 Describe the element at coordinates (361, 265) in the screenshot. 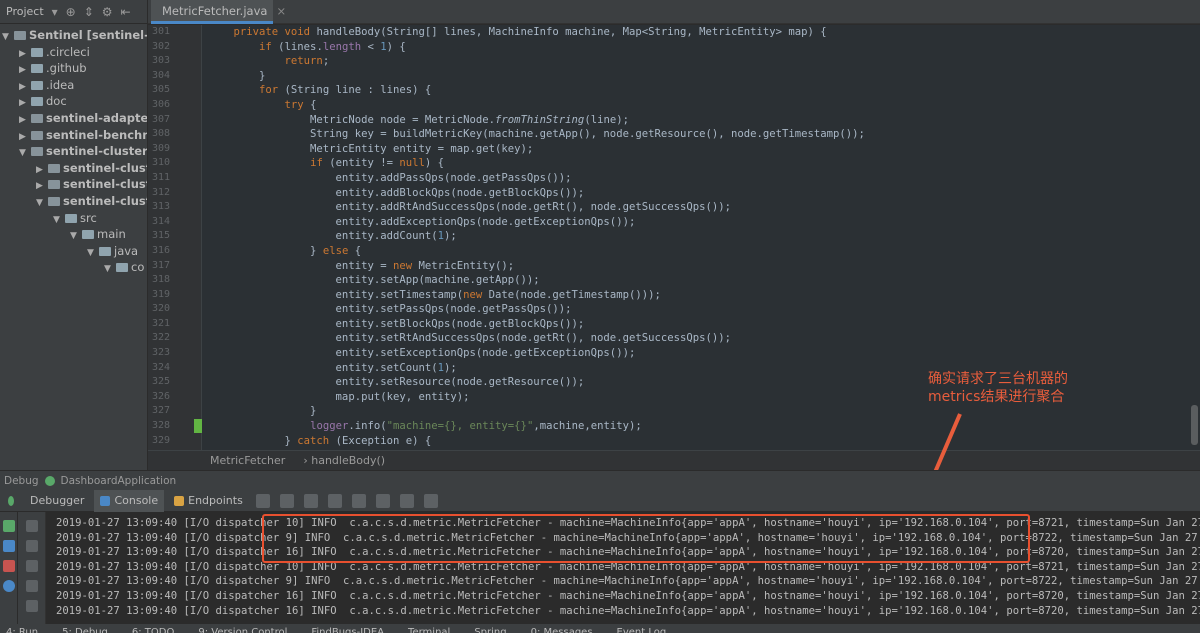

I see `code-line: entity = new MetricEntity();` at that location.